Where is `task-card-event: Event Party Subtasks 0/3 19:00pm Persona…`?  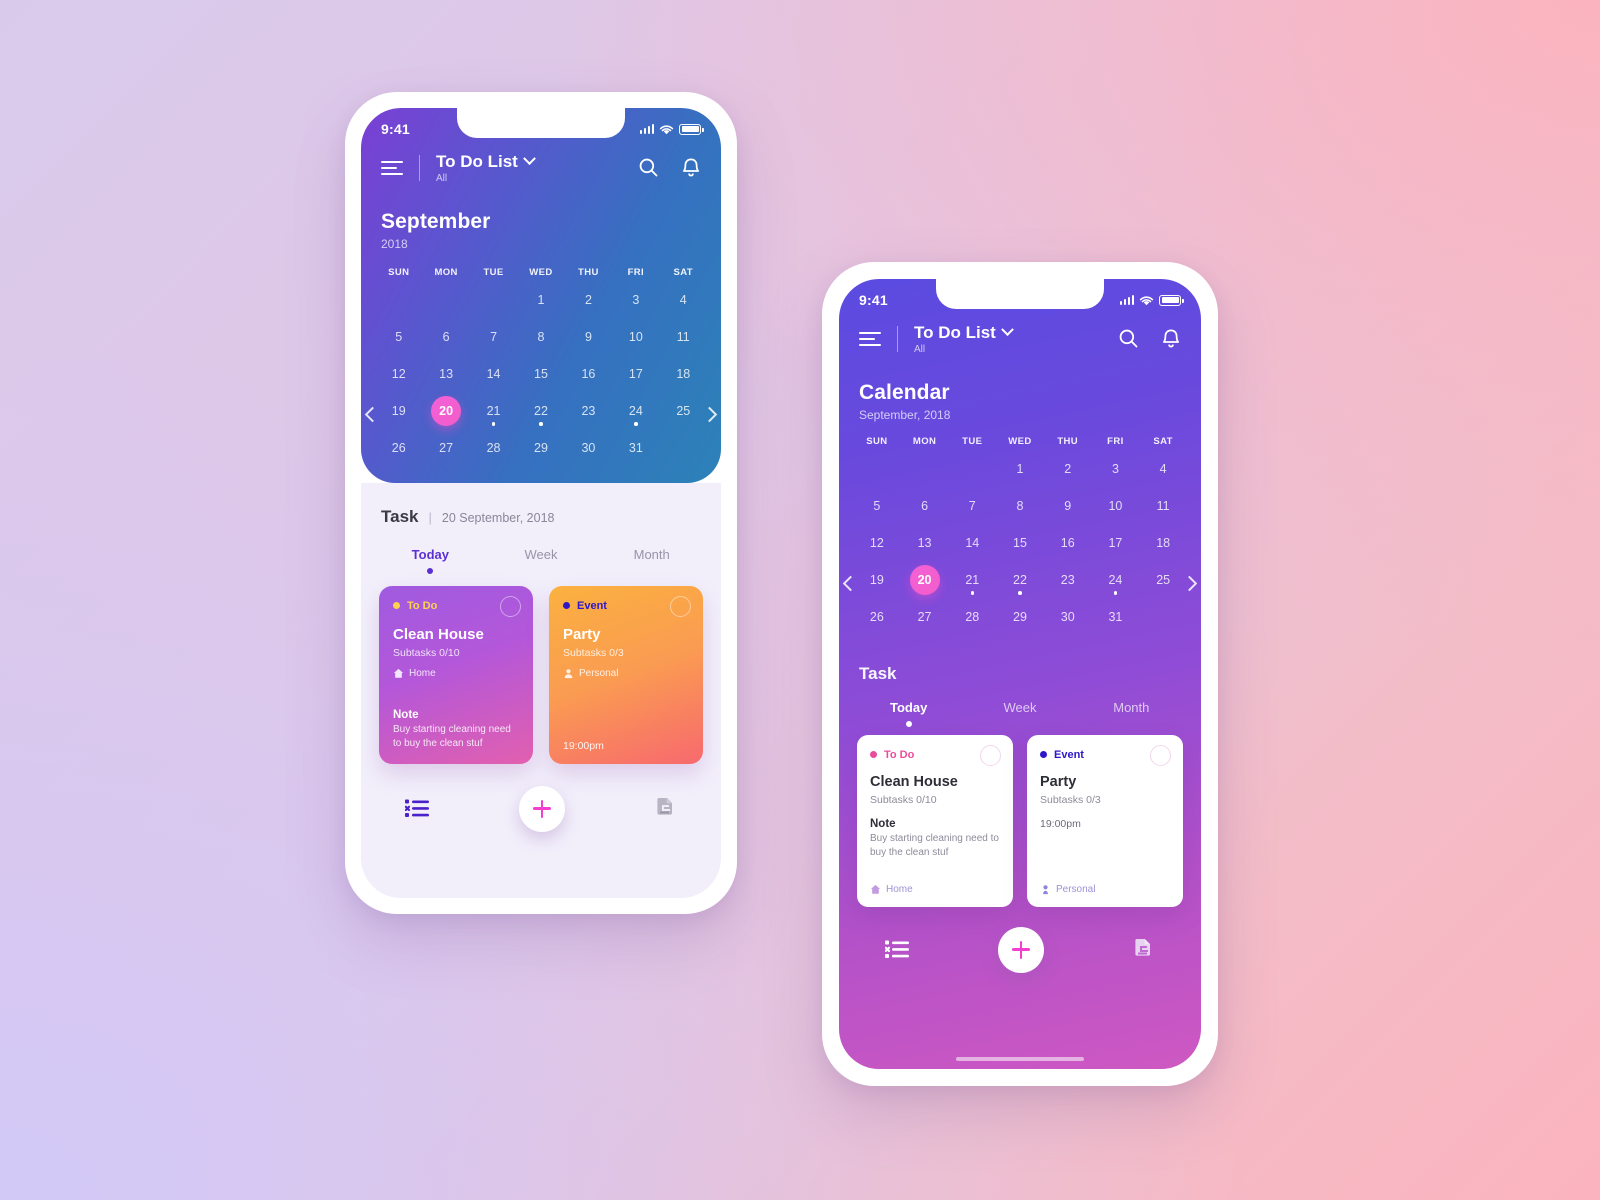
task-card-event: Event Party Subtasks 0/3 19:00pm Persona… is located at coordinates (1105, 820).